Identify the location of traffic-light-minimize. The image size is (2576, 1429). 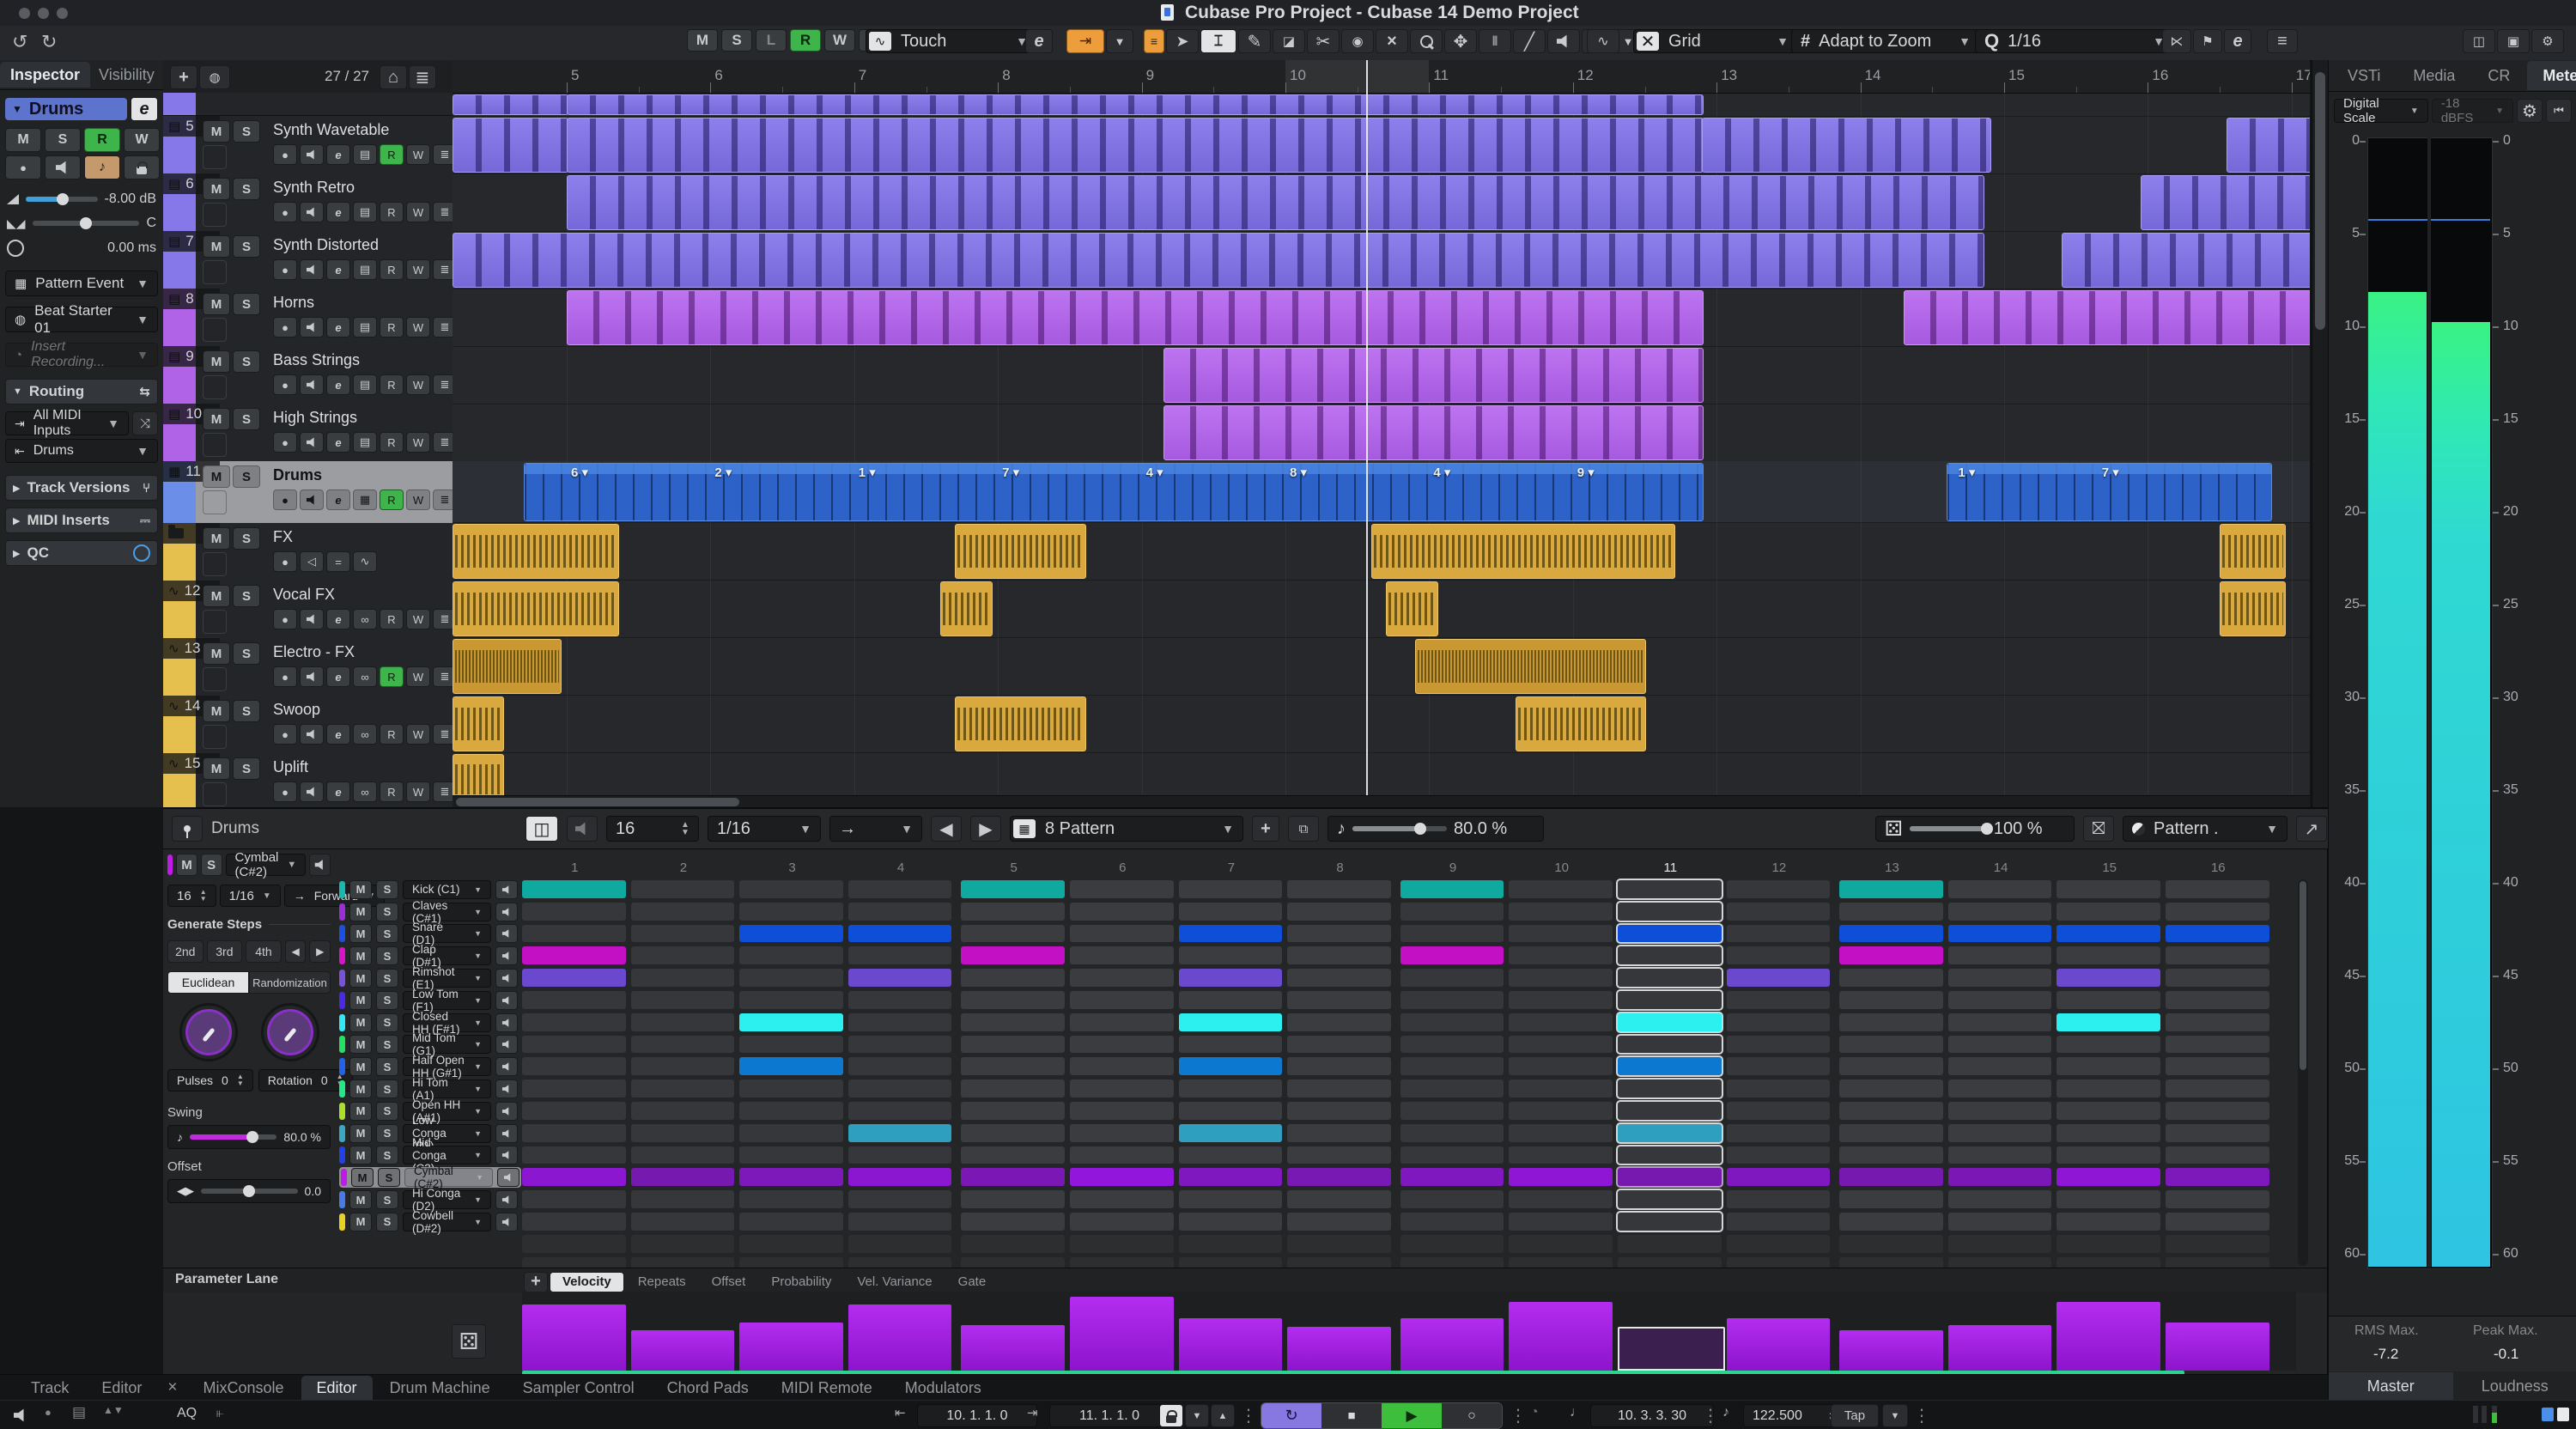
(44, 13).